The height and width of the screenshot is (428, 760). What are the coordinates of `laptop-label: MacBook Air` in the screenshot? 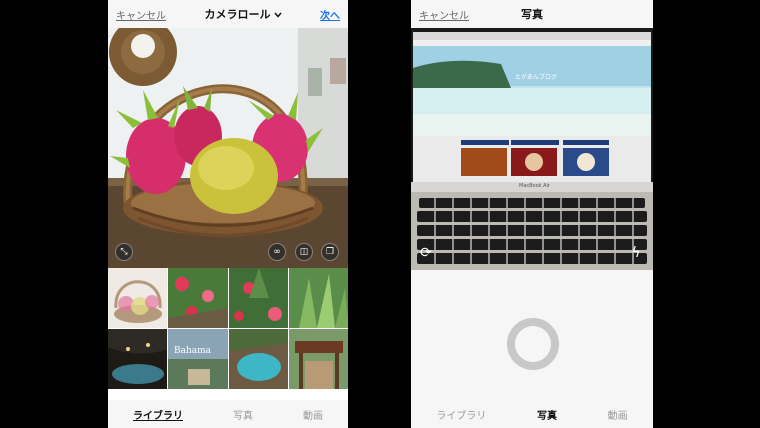 It's located at (535, 186).